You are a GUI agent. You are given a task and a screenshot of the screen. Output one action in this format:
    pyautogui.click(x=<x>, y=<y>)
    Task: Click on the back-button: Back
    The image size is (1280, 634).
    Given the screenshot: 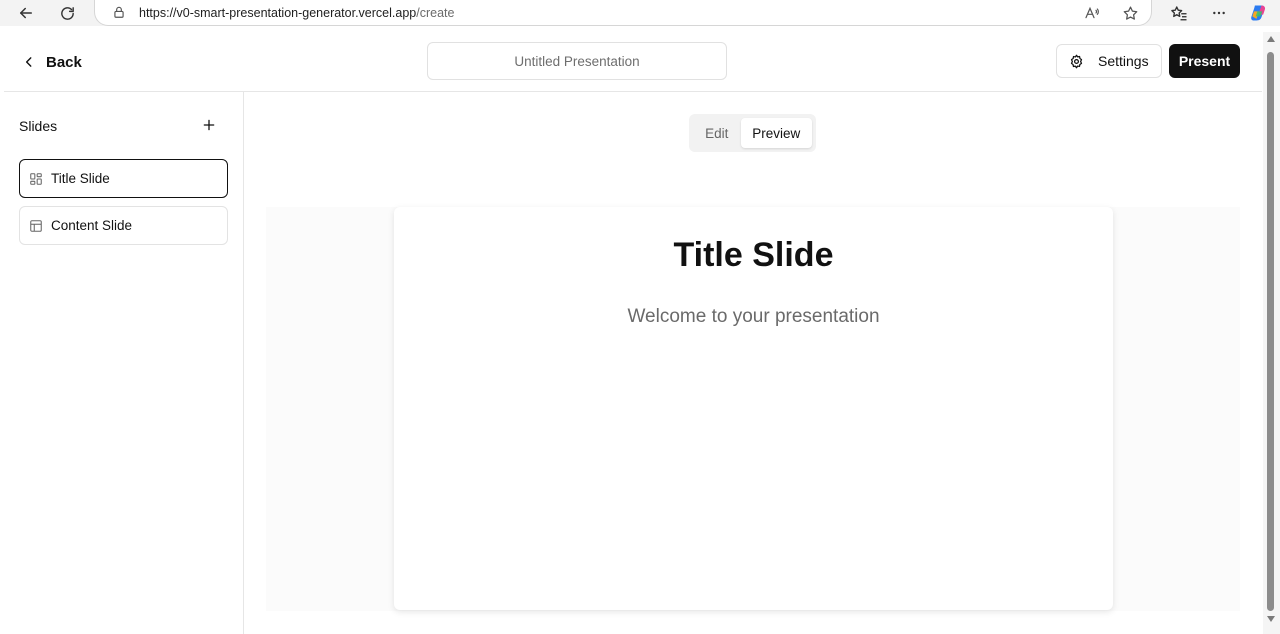 What is the action you would take?
    pyautogui.click(x=52, y=62)
    